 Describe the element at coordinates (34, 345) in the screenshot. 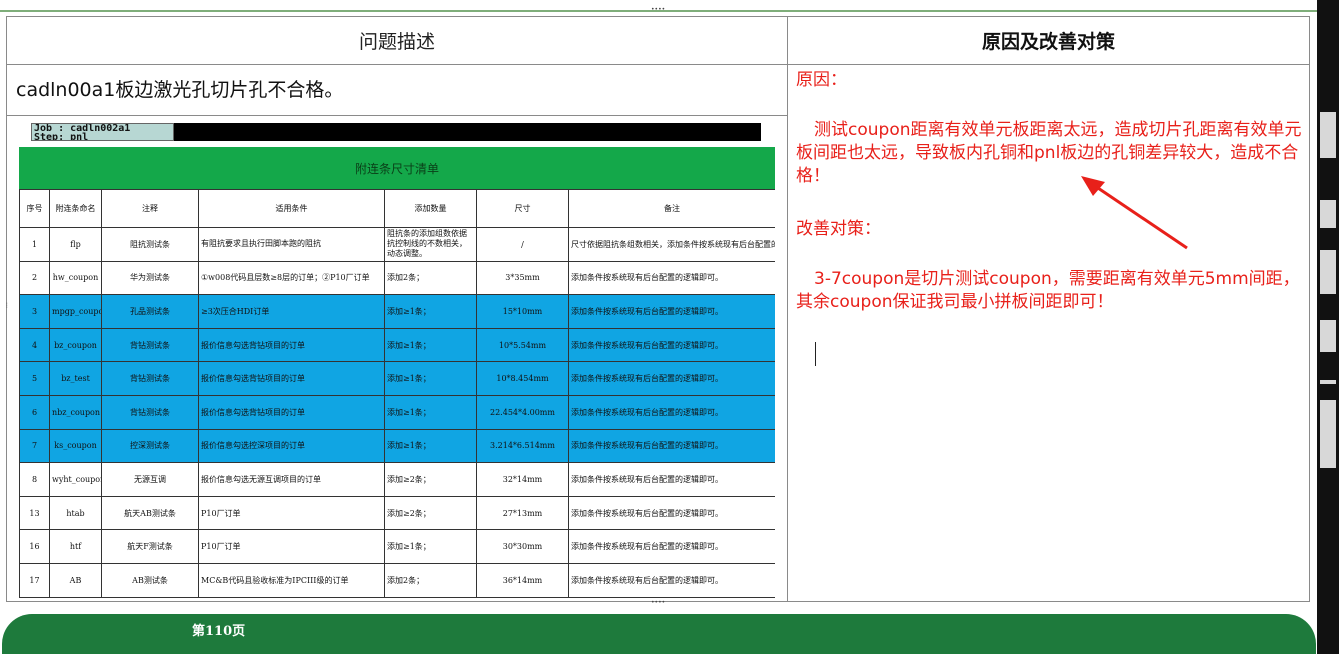

I see `cell-no: 4` at that location.